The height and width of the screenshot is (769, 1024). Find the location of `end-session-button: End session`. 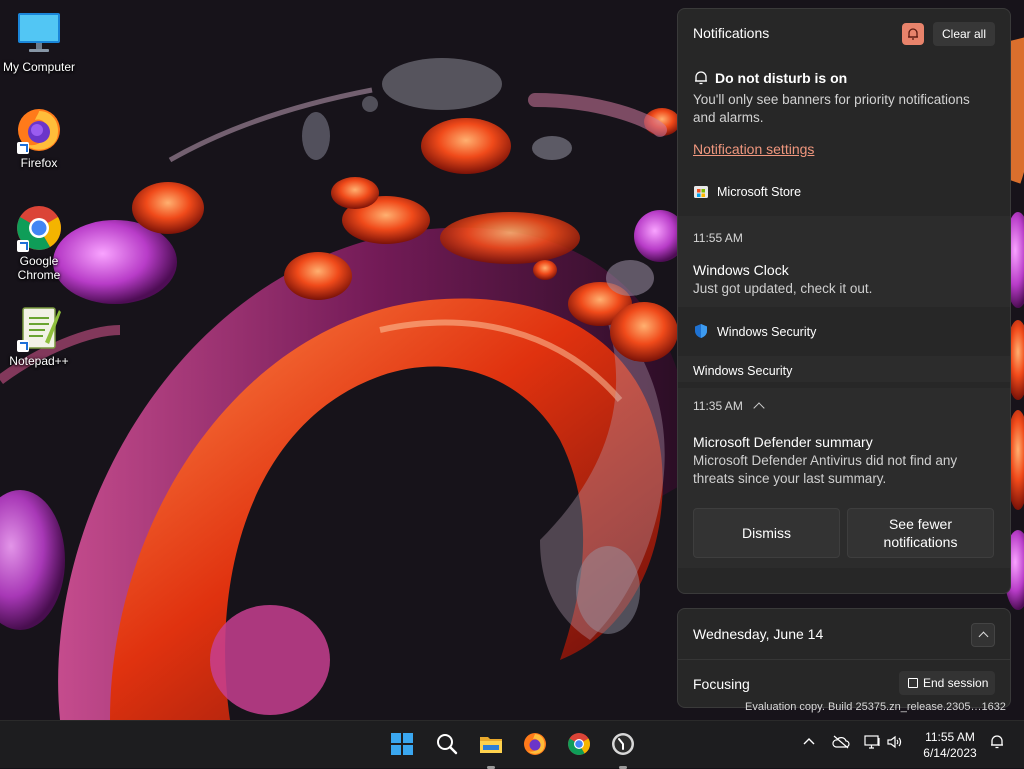

end-session-button: End session is located at coordinates (947, 683).